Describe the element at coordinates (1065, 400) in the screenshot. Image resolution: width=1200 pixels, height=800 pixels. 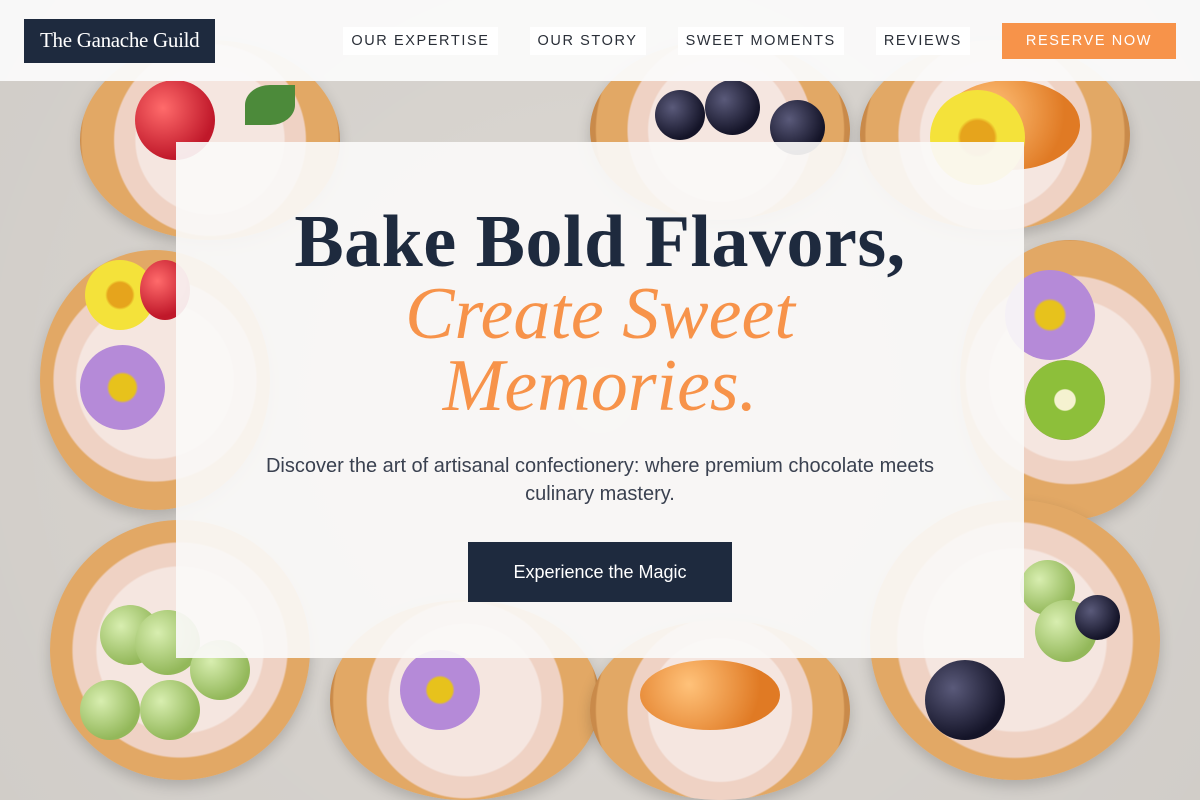
I see `kiwi` at that location.